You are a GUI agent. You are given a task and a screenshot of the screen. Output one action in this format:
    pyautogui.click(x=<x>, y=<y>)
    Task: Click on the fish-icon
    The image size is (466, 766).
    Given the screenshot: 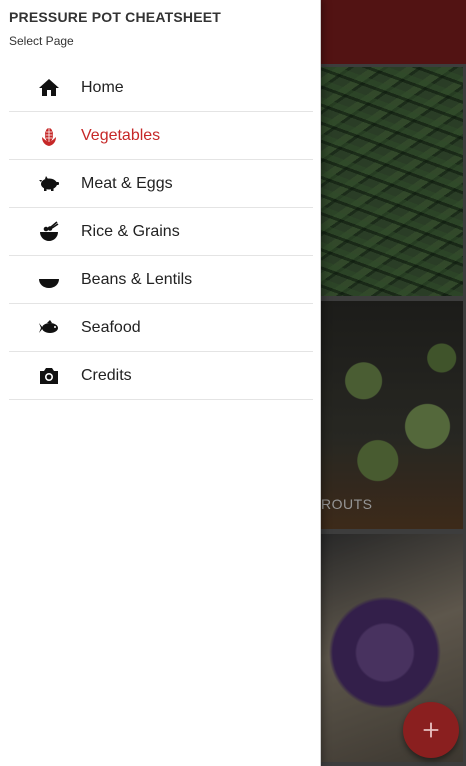 What is the action you would take?
    pyautogui.click(x=49, y=328)
    